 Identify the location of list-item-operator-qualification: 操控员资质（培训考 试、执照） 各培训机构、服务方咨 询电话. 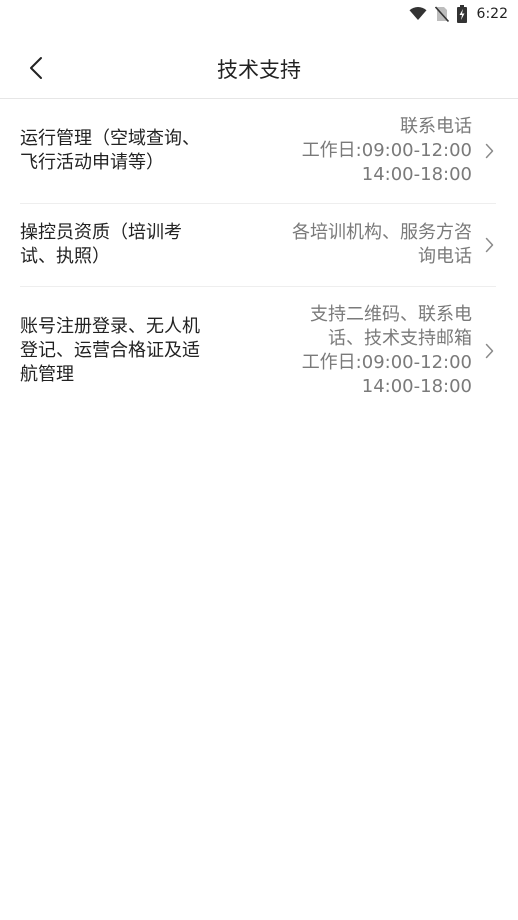
(258, 245).